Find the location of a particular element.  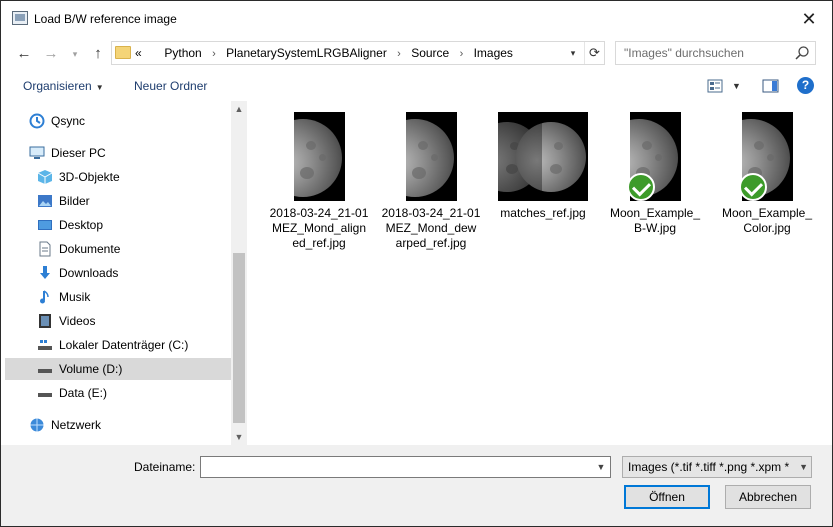

file-name: matches_ref.jpg is located at coordinates (543, 213).